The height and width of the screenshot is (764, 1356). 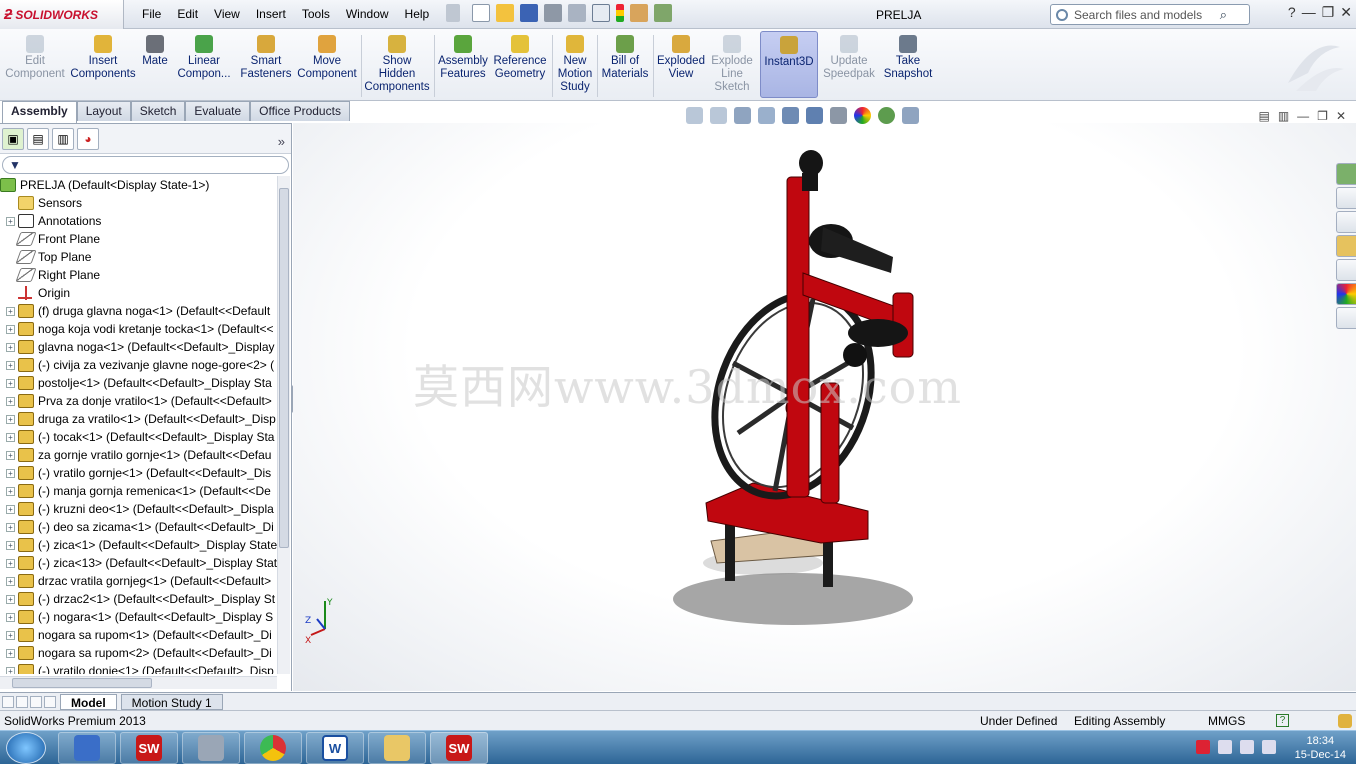 What do you see at coordinates (266, 56) in the screenshot?
I see `smart-fasteners-button: Smart Fasteners` at bounding box center [266, 56].